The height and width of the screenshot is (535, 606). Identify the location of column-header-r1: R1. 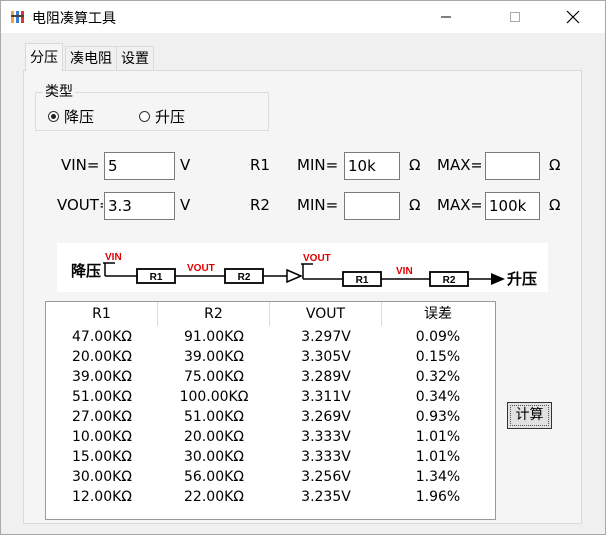
(102, 314).